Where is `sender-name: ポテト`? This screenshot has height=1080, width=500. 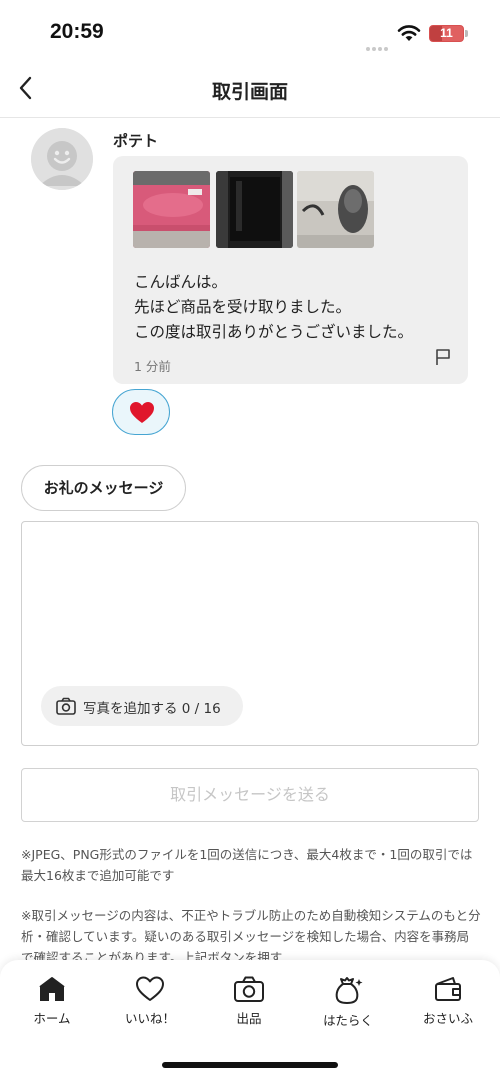
sender-name: ポテト is located at coordinates (136, 141).